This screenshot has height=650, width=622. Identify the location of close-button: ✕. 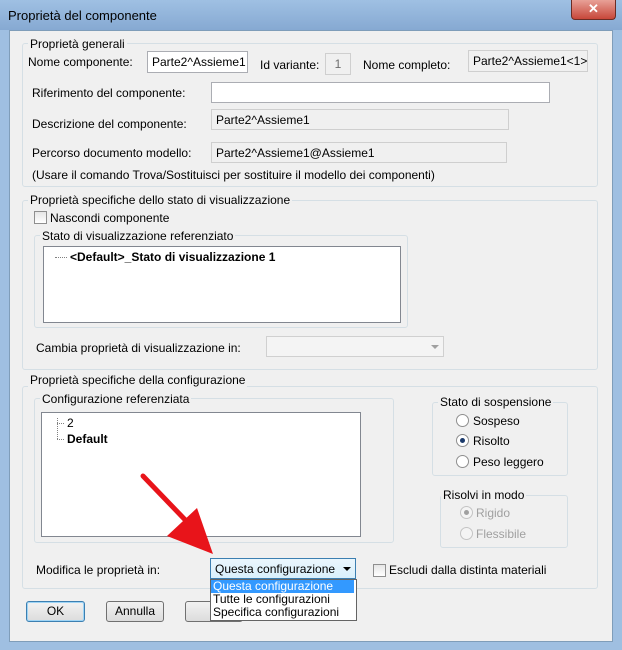
(593, 10).